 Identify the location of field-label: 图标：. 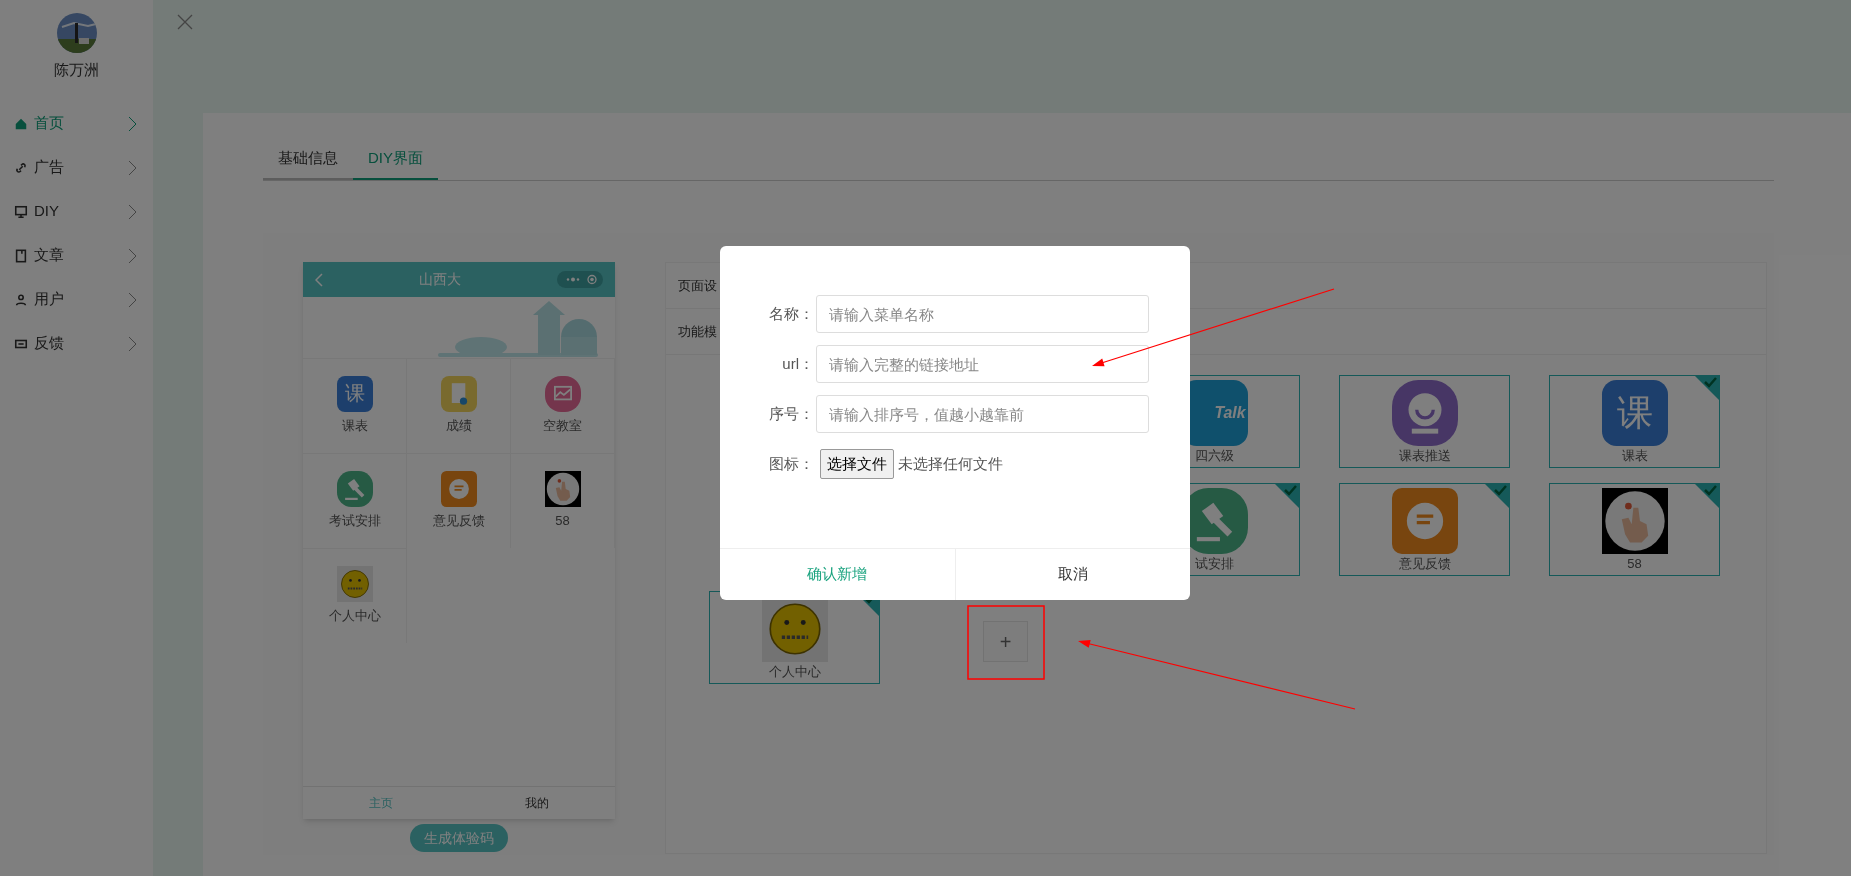
(791, 463).